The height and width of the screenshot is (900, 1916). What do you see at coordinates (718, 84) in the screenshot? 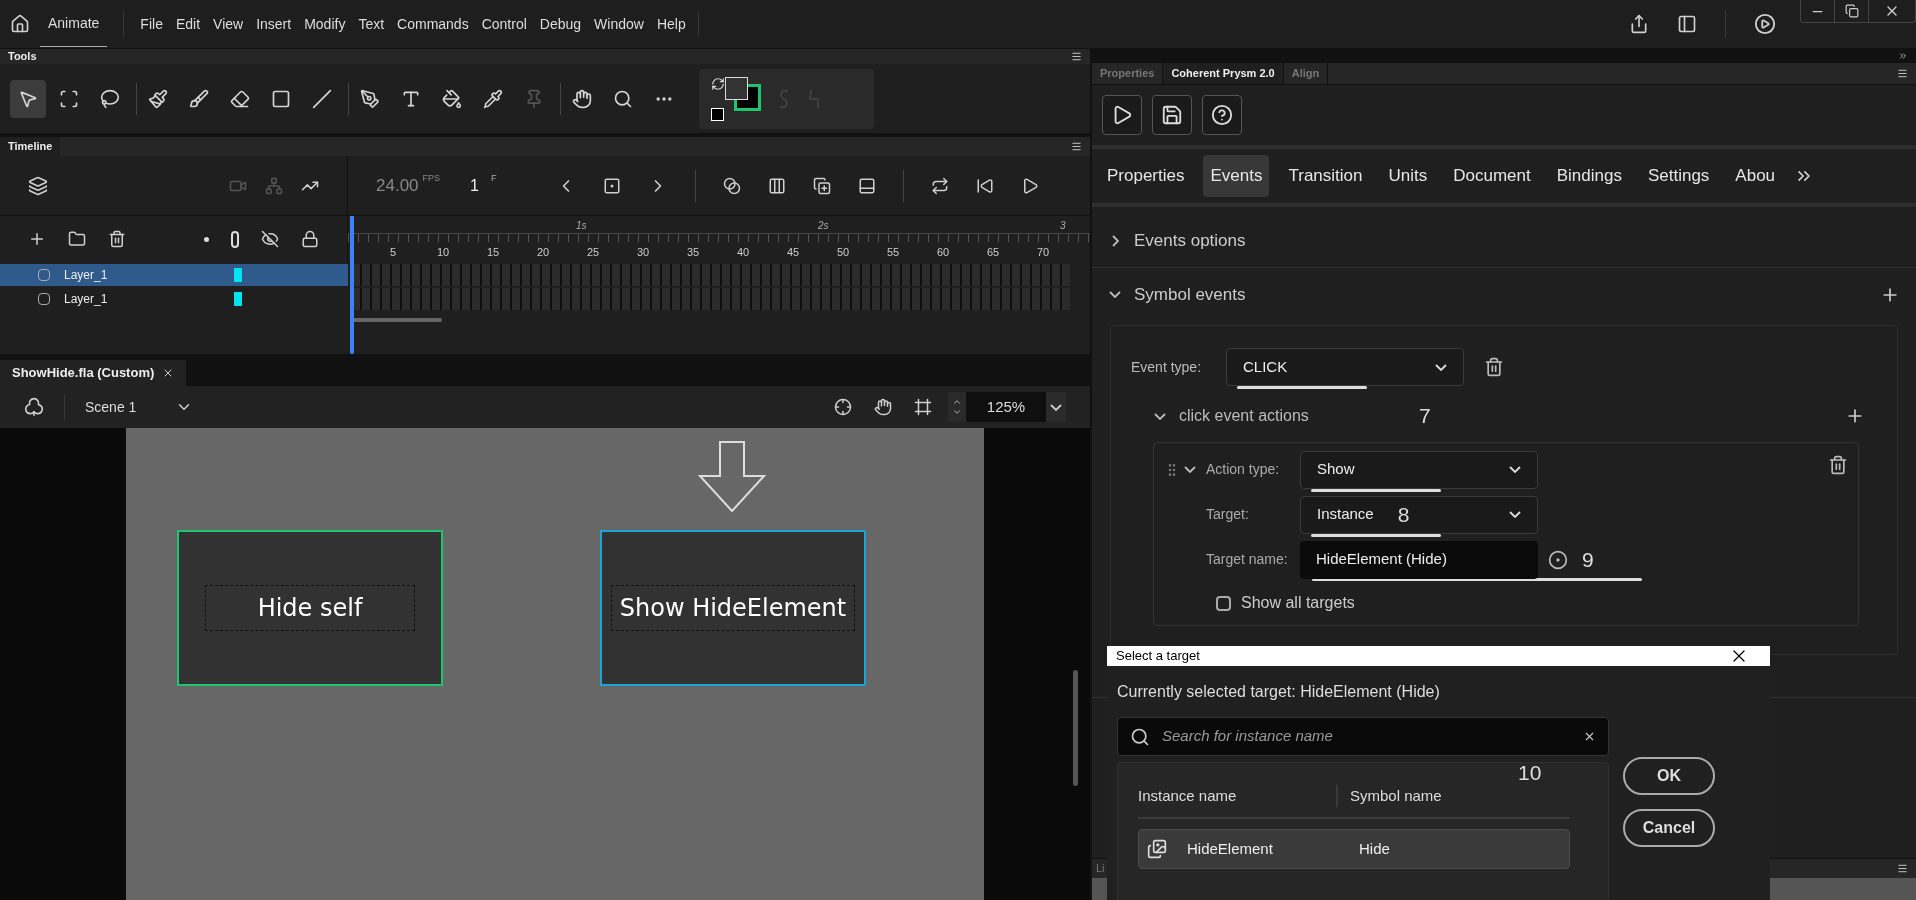
I see `swap-colors-icon` at bounding box center [718, 84].